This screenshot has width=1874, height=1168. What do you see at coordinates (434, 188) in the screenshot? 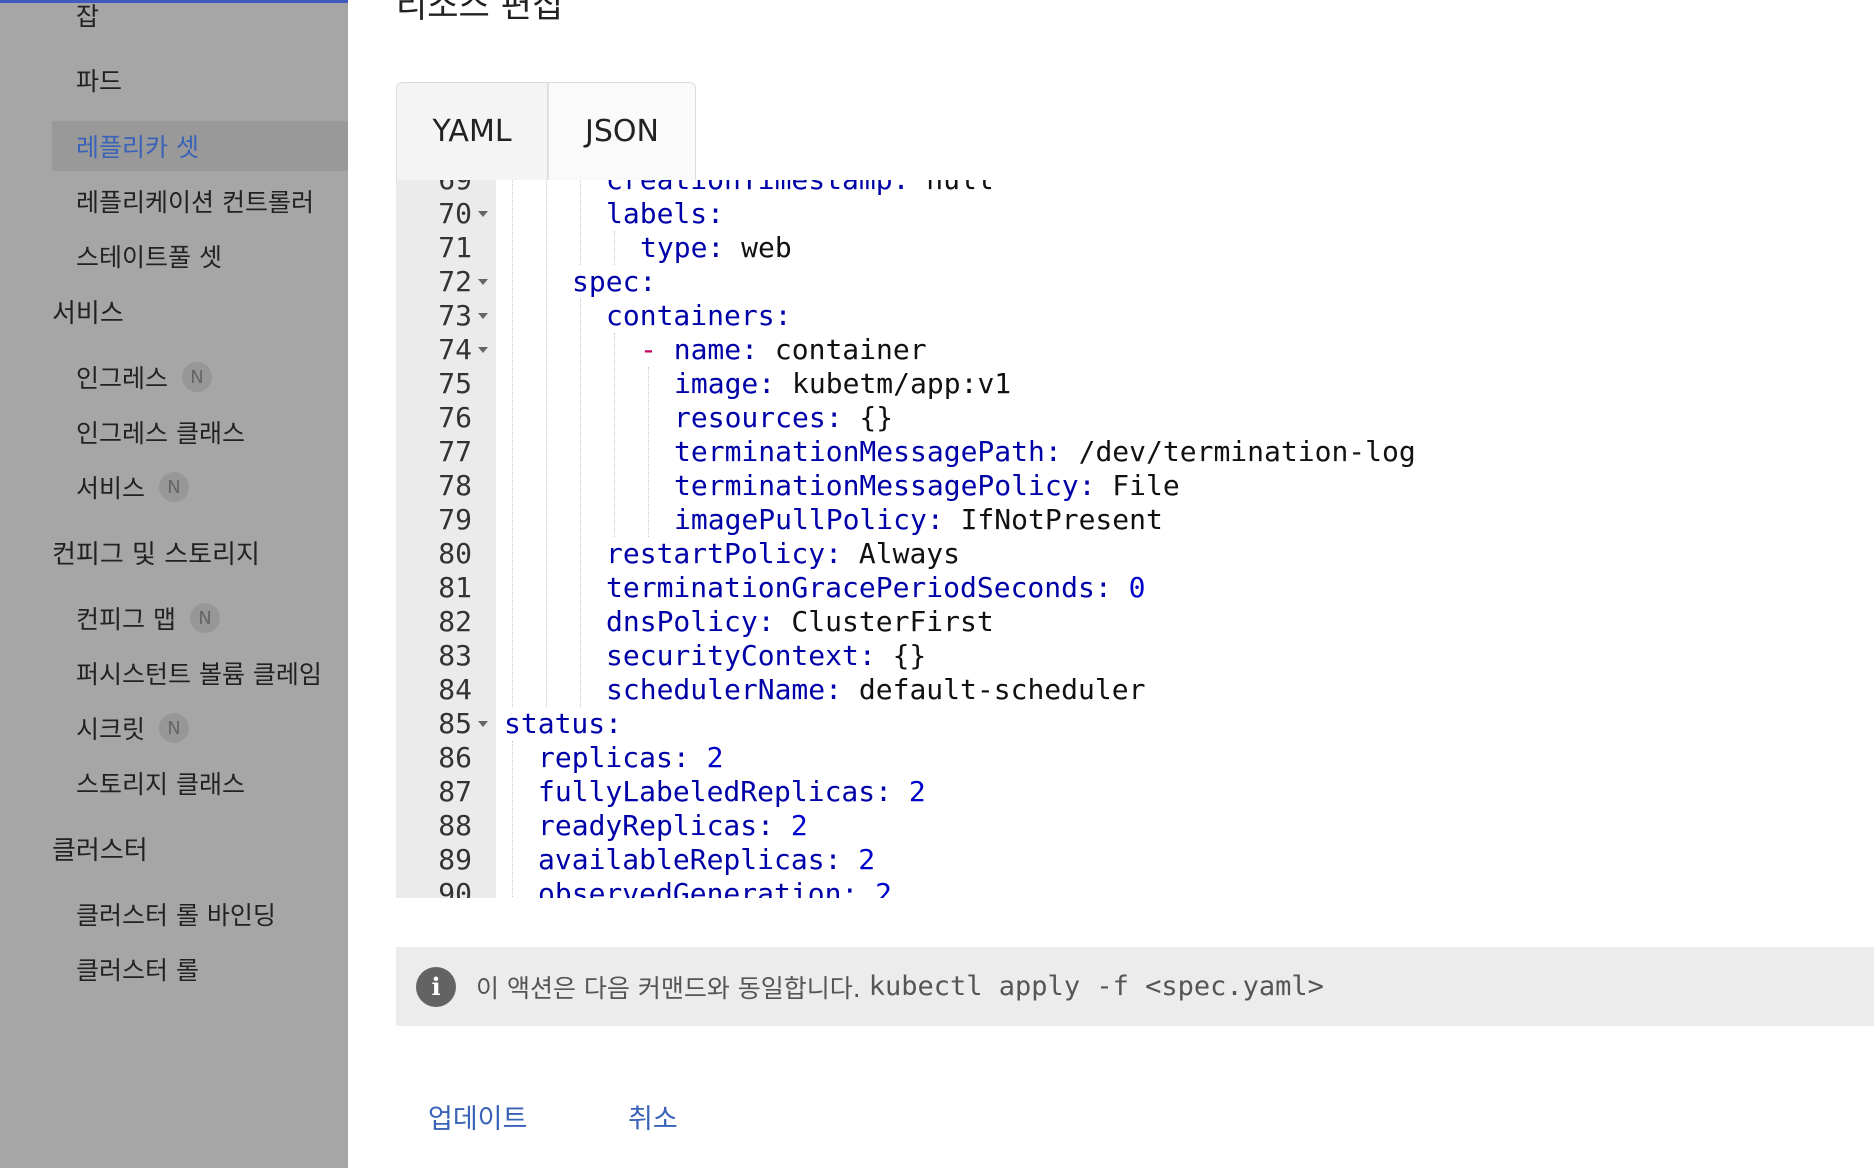
I see `line-number: 69` at bounding box center [434, 188].